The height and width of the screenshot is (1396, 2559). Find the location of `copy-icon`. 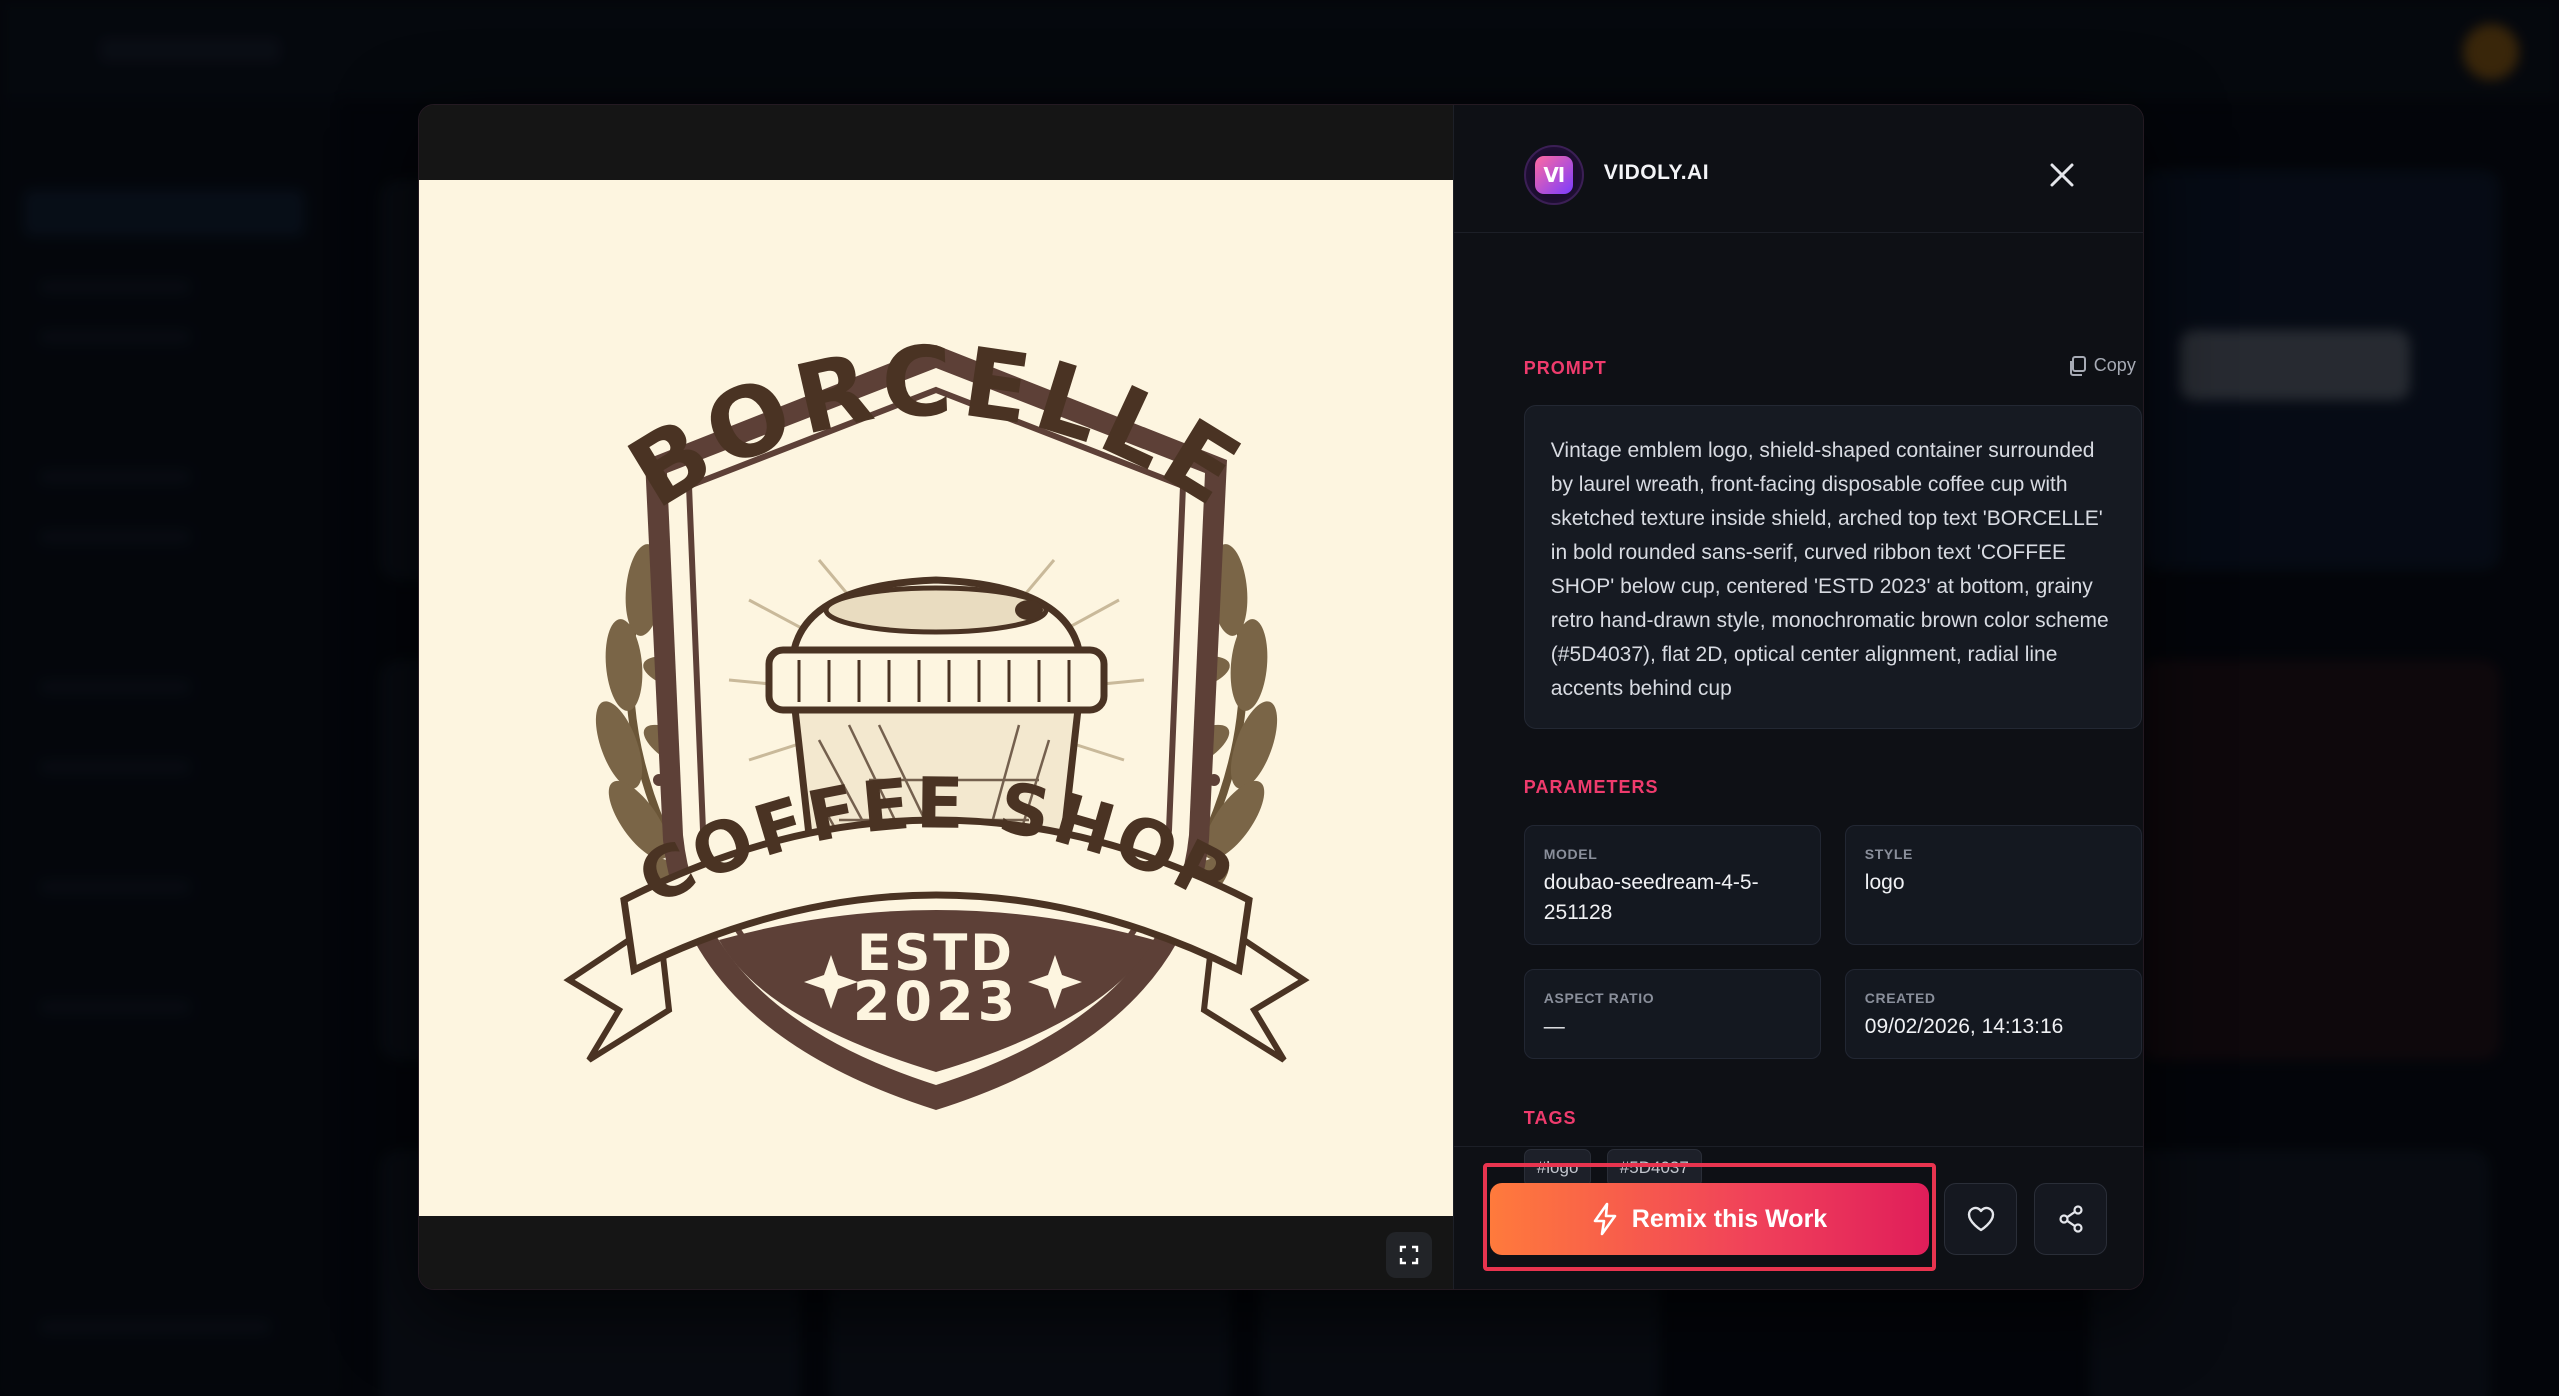

copy-icon is located at coordinates (2077, 365).